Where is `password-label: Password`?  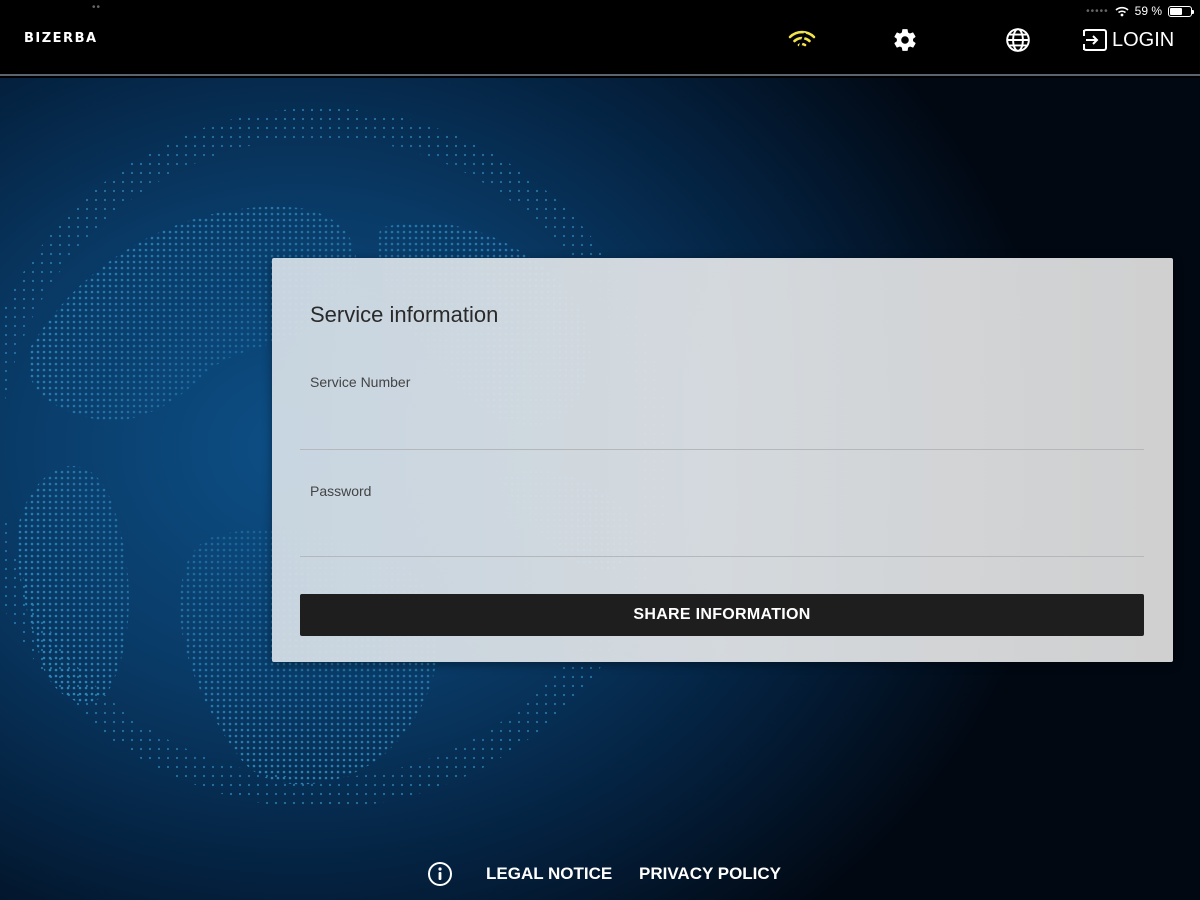 password-label: Password is located at coordinates (341, 491).